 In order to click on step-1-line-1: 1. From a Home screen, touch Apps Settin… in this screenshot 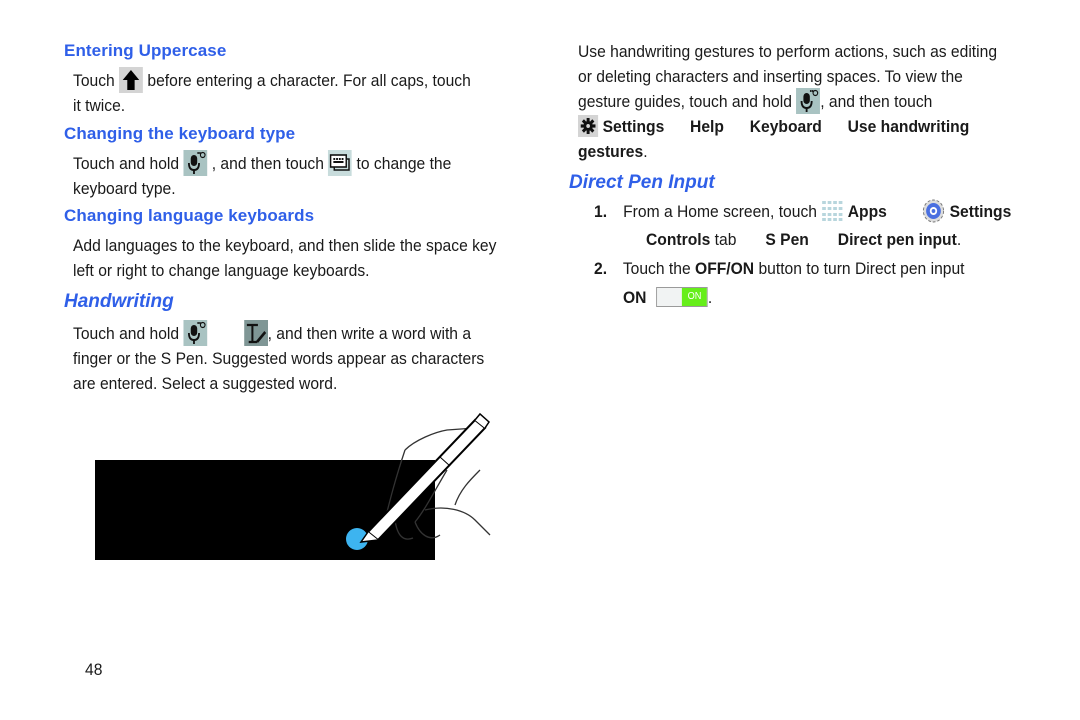, I will do `click(802, 212)`.